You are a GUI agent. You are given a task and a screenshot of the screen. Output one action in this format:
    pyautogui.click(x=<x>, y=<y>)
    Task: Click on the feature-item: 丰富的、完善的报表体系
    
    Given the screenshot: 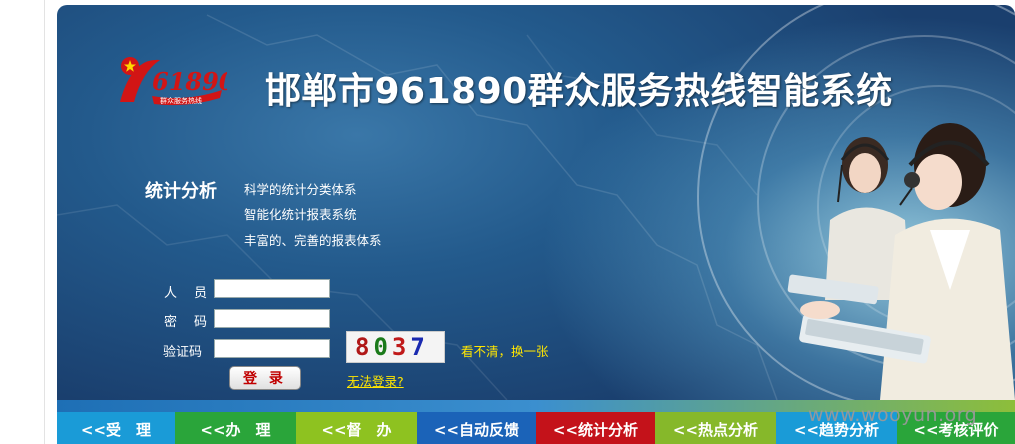 What is the action you would take?
    pyautogui.click(x=313, y=240)
    